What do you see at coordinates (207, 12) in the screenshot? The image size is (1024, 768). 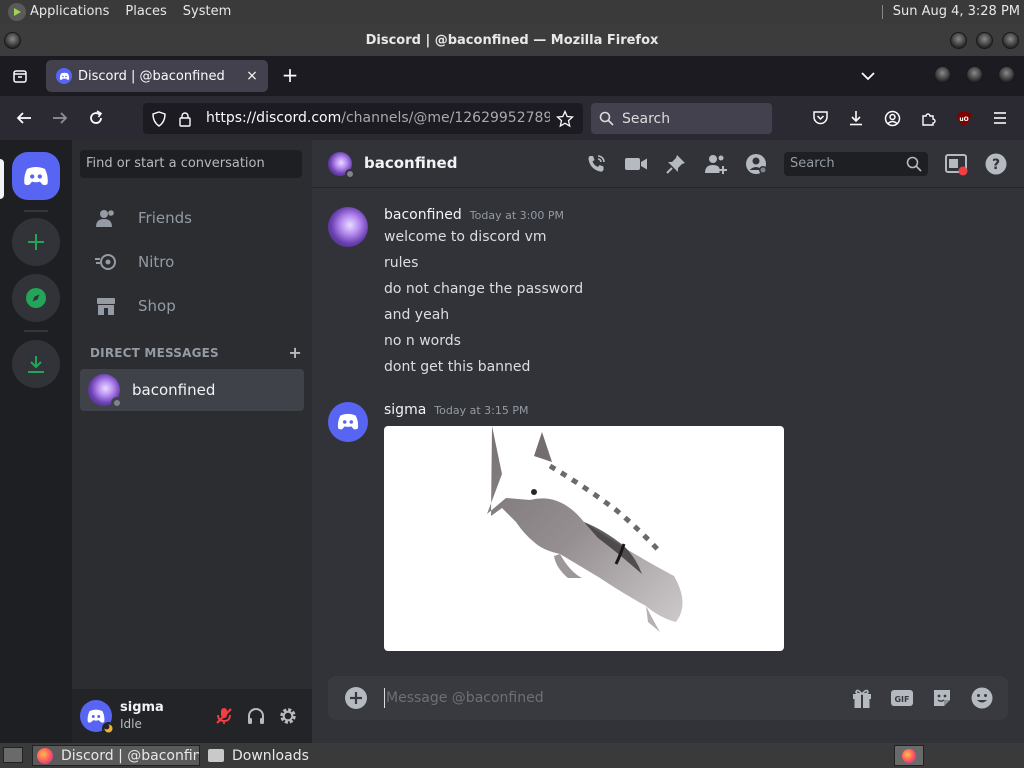 I see `system-menu: System` at bounding box center [207, 12].